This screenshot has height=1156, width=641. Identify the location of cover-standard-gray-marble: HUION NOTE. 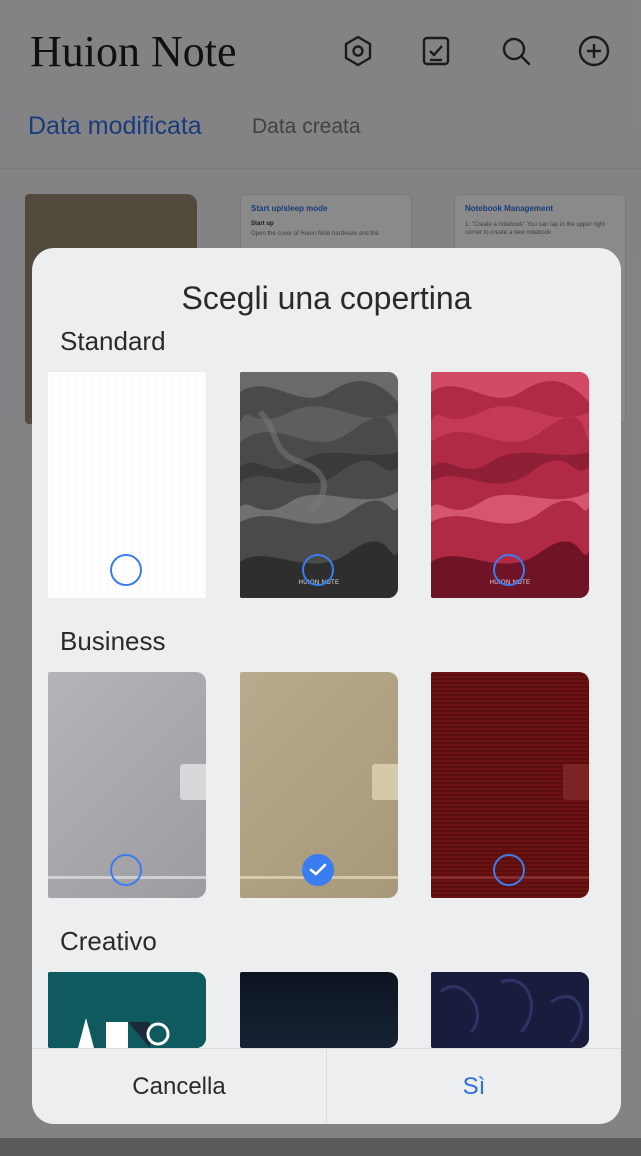
(319, 485).